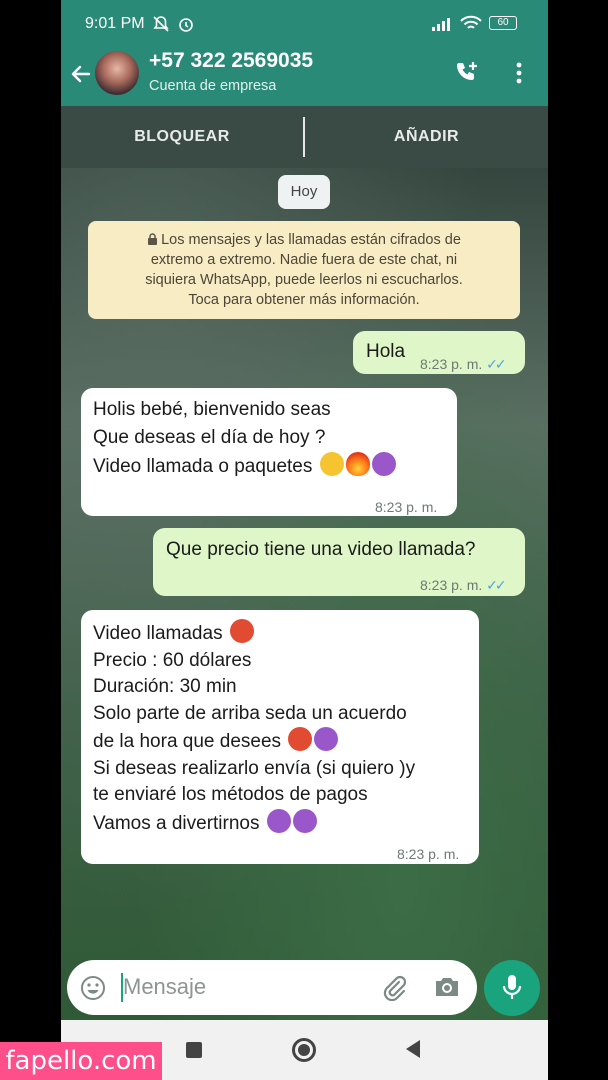  What do you see at coordinates (254, 768) in the screenshot?
I see `message-line: Si deseas realizarlo envía (si quiero )y` at bounding box center [254, 768].